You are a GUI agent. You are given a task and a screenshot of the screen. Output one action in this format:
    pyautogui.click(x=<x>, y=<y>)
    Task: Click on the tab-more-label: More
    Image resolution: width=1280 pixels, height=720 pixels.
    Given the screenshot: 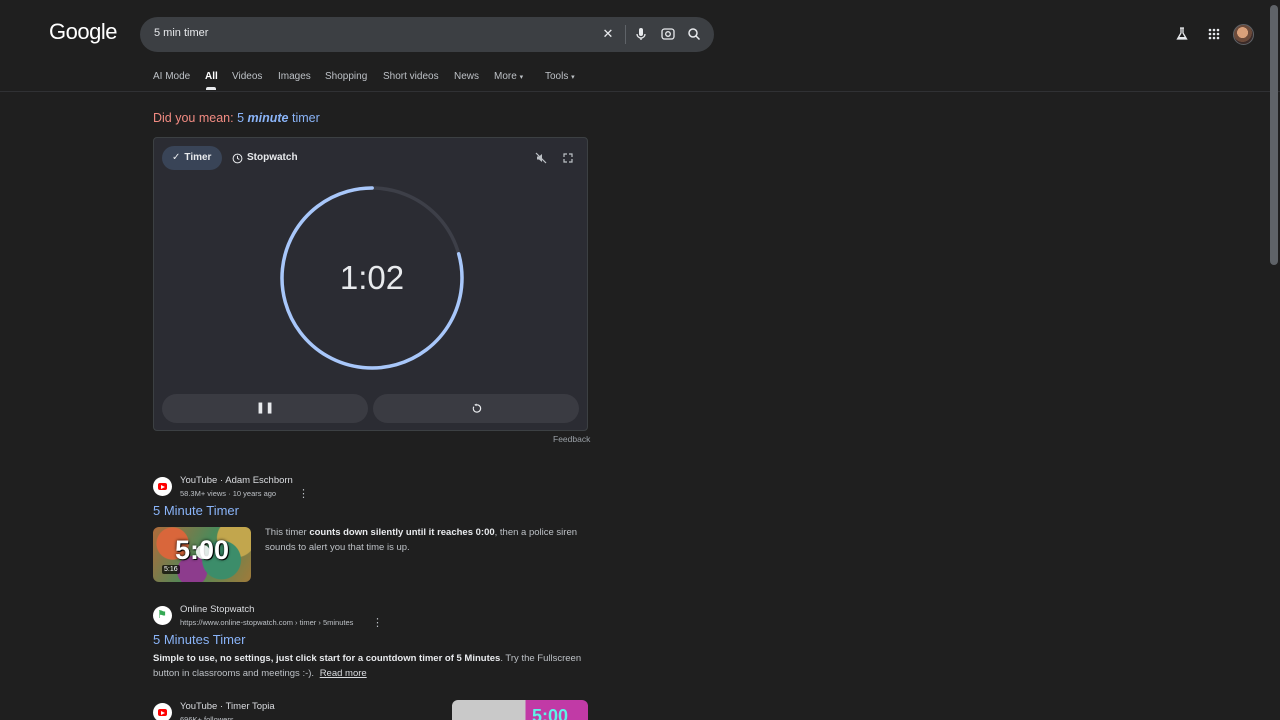 What is the action you would take?
    pyautogui.click(x=505, y=76)
    